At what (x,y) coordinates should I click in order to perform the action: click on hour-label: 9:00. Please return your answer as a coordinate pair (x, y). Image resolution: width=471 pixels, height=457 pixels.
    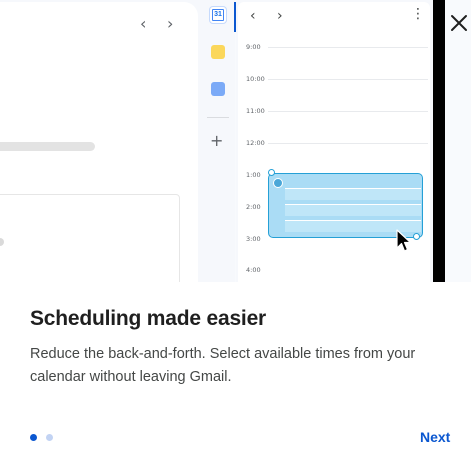
    Looking at the image, I should click on (253, 47).